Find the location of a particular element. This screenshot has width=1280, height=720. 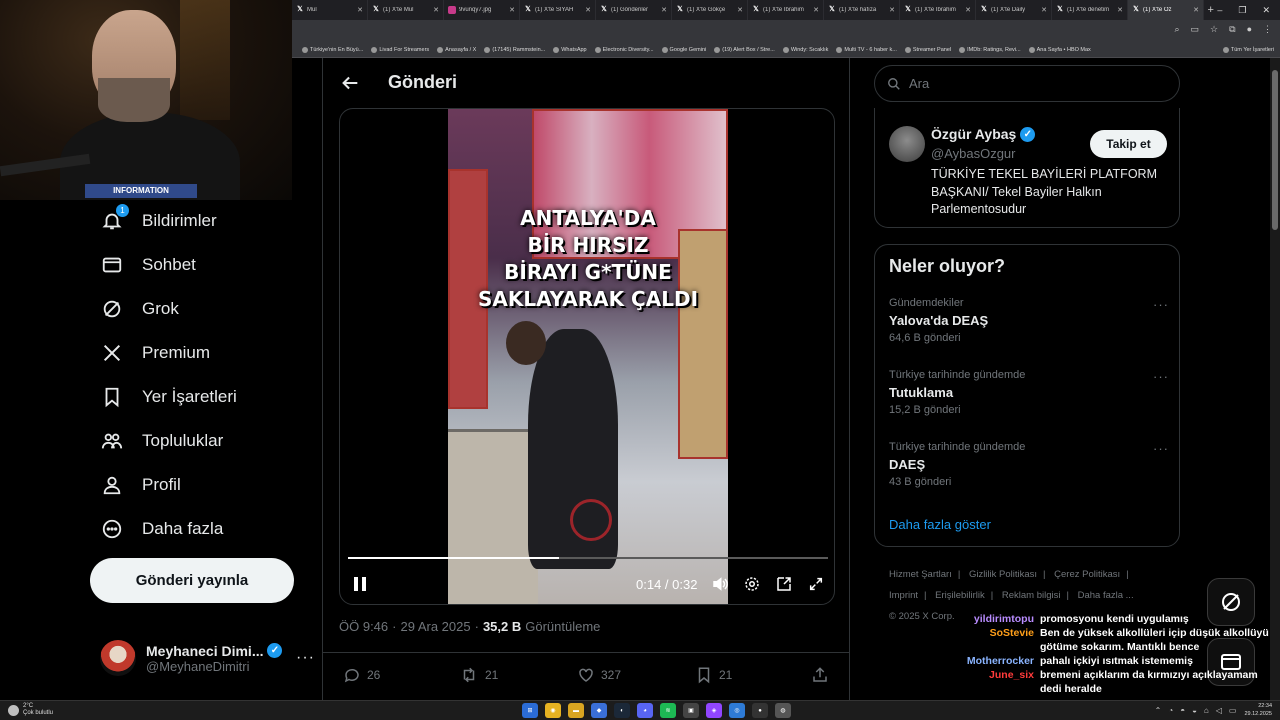

app-icon: ◒ is located at coordinates (1194, 710).